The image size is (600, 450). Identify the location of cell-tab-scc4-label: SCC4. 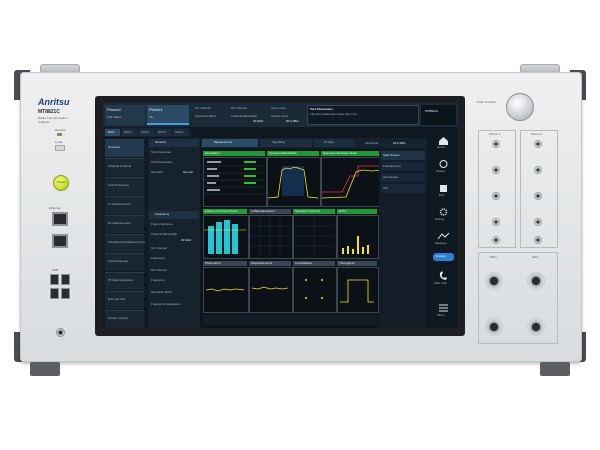
(179, 132).